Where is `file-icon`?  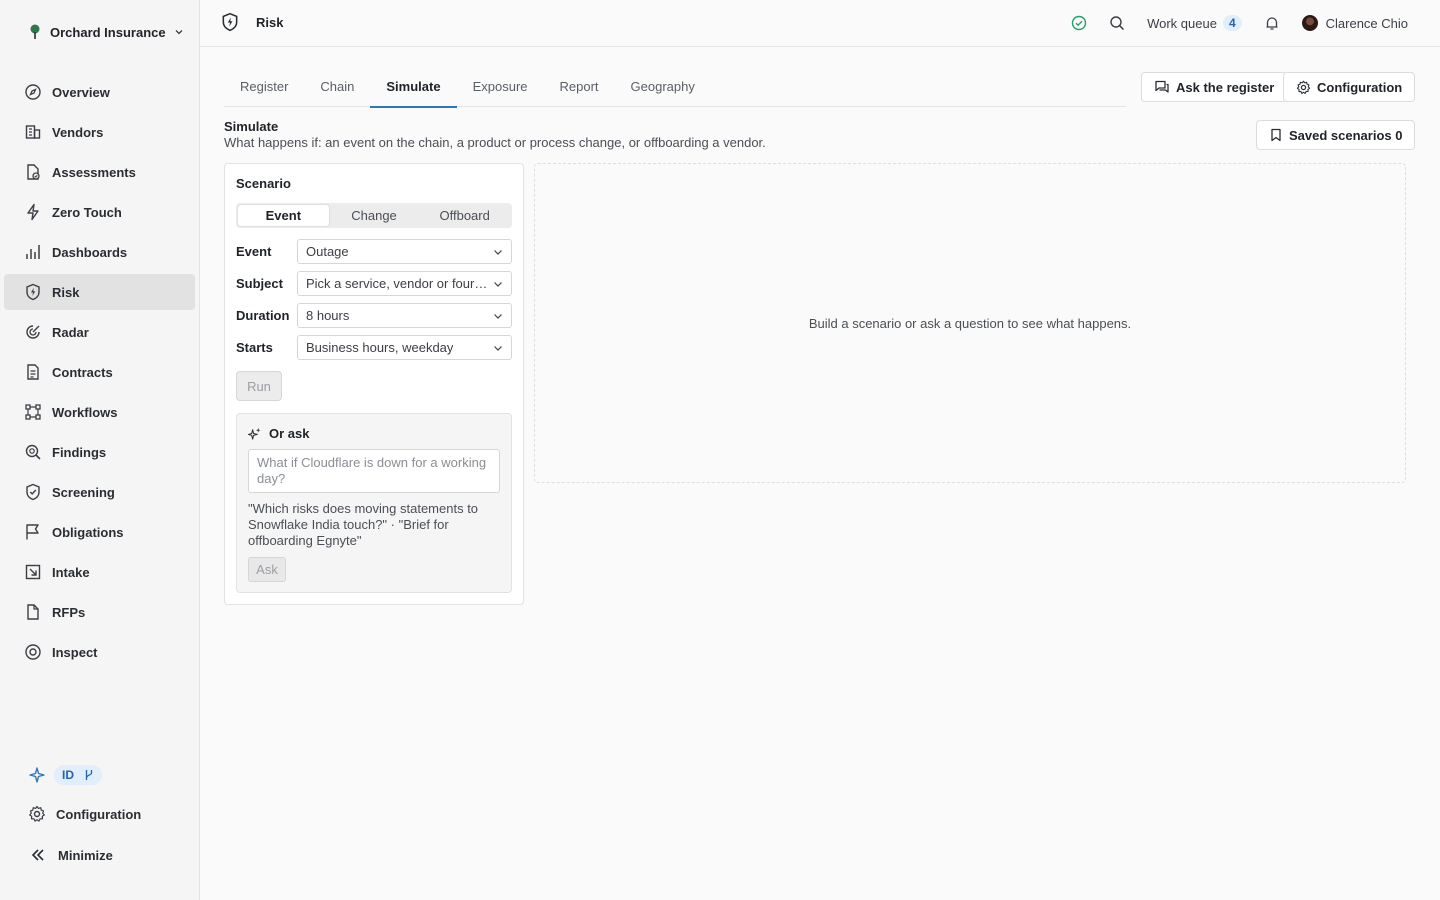 file-icon is located at coordinates (33, 612).